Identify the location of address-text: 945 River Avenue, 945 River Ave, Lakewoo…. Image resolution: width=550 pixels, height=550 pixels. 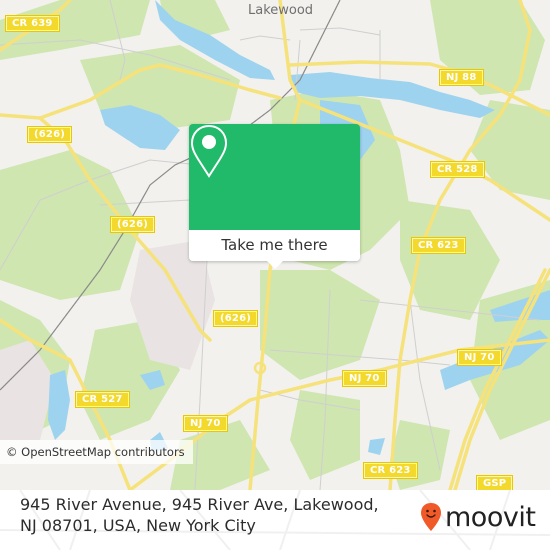
(199, 515).